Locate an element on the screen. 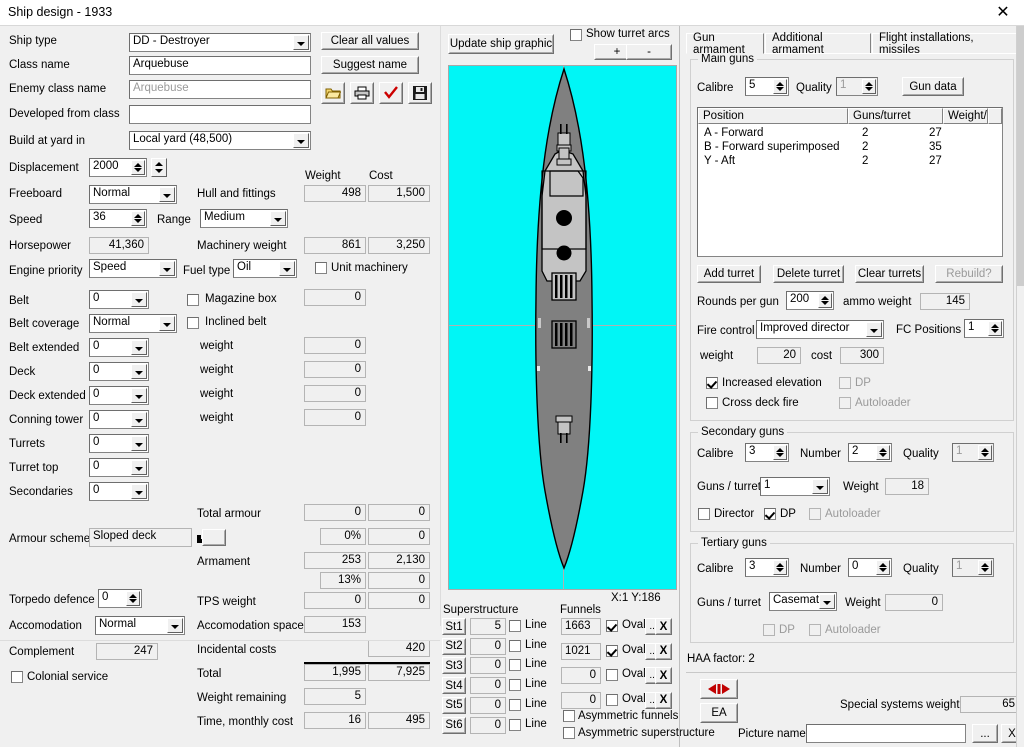 The image size is (1024, 747). cross-deck-fire-checkbox is located at coordinates (712, 403).